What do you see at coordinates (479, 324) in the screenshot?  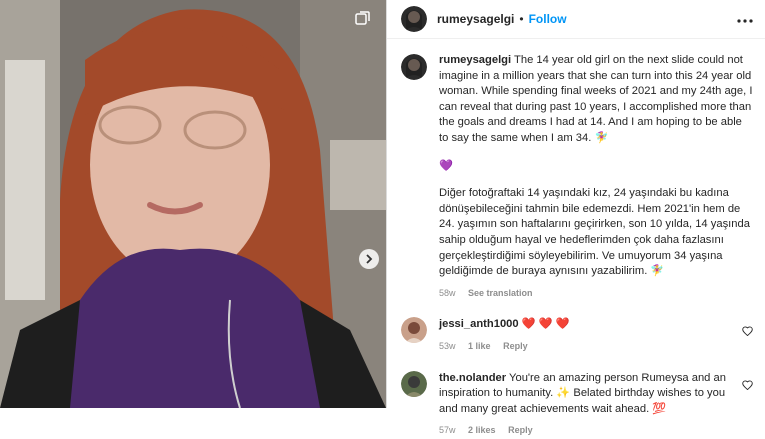 I see `comment-username: jessi_anth1000` at bounding box center [479, 324].